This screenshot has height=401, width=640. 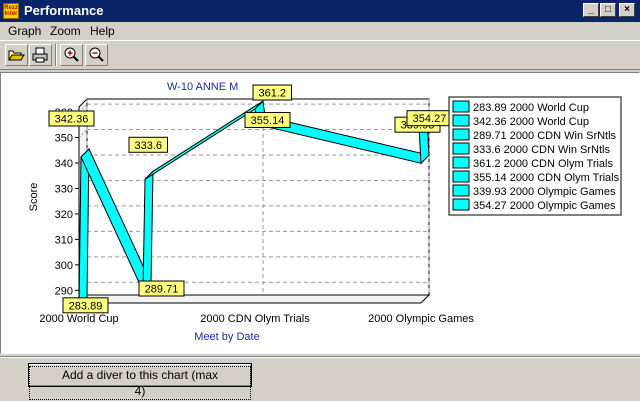 I want to click on data-label: 283.89, so click(x=86, y=306).